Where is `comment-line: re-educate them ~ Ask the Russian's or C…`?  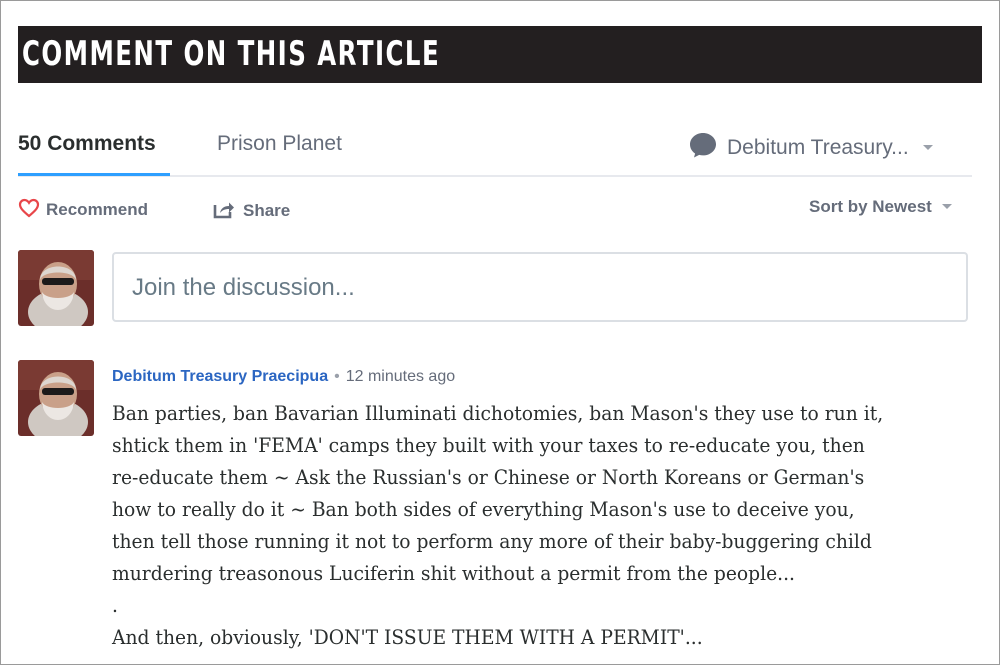
comment-line: re-educate them ~ Ask the Russian's or C… is located at coordinates (488, 477).